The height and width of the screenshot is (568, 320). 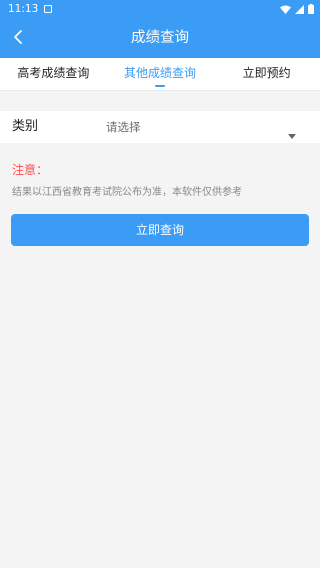 I want to click on tab-other-score: 其他成绩查询, so click(x=160, y=74).